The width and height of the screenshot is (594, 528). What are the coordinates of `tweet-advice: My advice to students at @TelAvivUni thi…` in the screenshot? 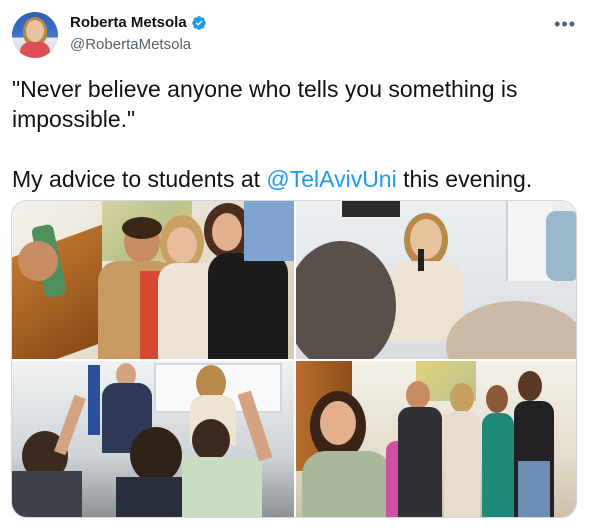 It's located at (292, 179).